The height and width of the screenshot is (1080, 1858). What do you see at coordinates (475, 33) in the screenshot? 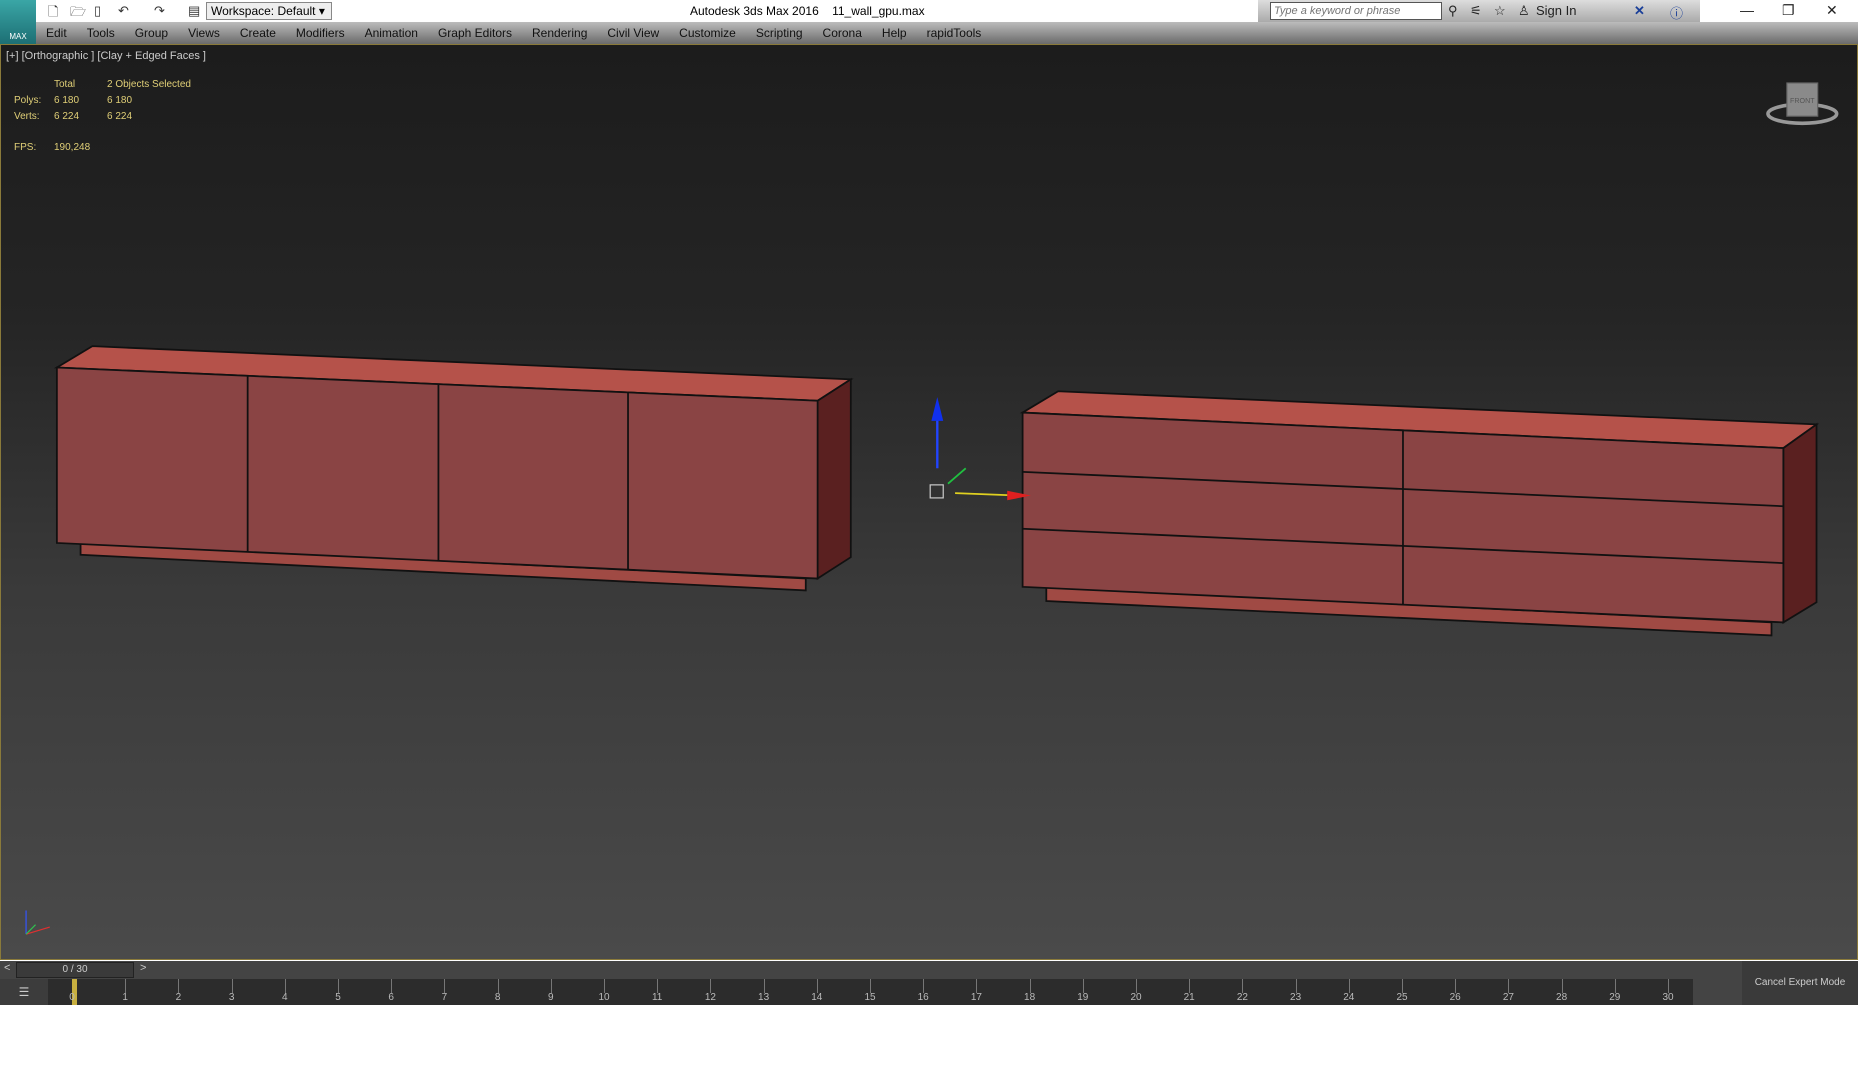
I see `menu-graph-editors: Graph Editors` at bounding box center [475, 33].